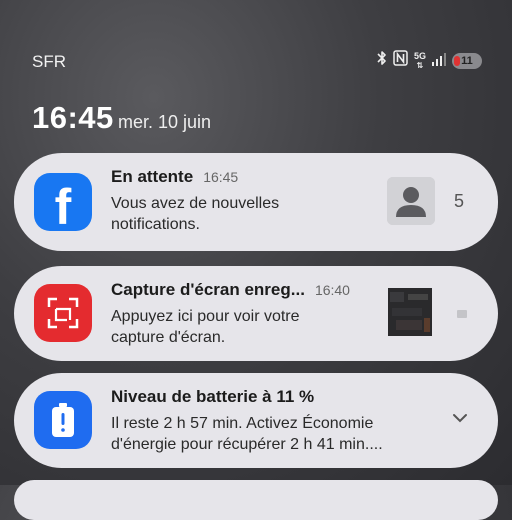 This screenshot has width=512, height=520. What do you see at coordinates (63, 420) in the screenshot?
I see `battery-alert-icon` at bounding box center [63, 420].